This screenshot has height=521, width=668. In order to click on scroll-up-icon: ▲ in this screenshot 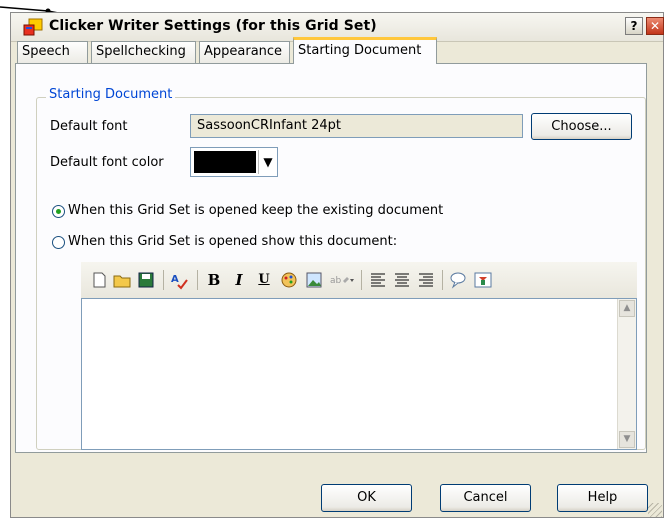, I will do `click(627, 308)`.